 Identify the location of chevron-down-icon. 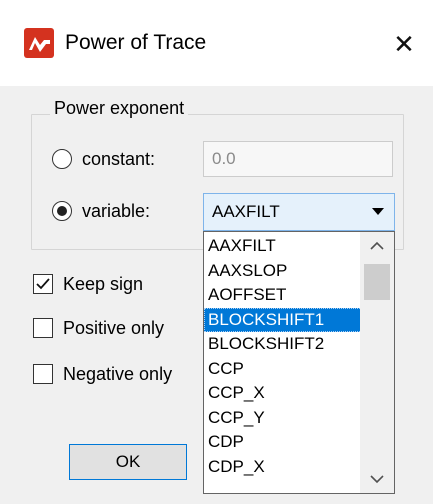
(378, 211).